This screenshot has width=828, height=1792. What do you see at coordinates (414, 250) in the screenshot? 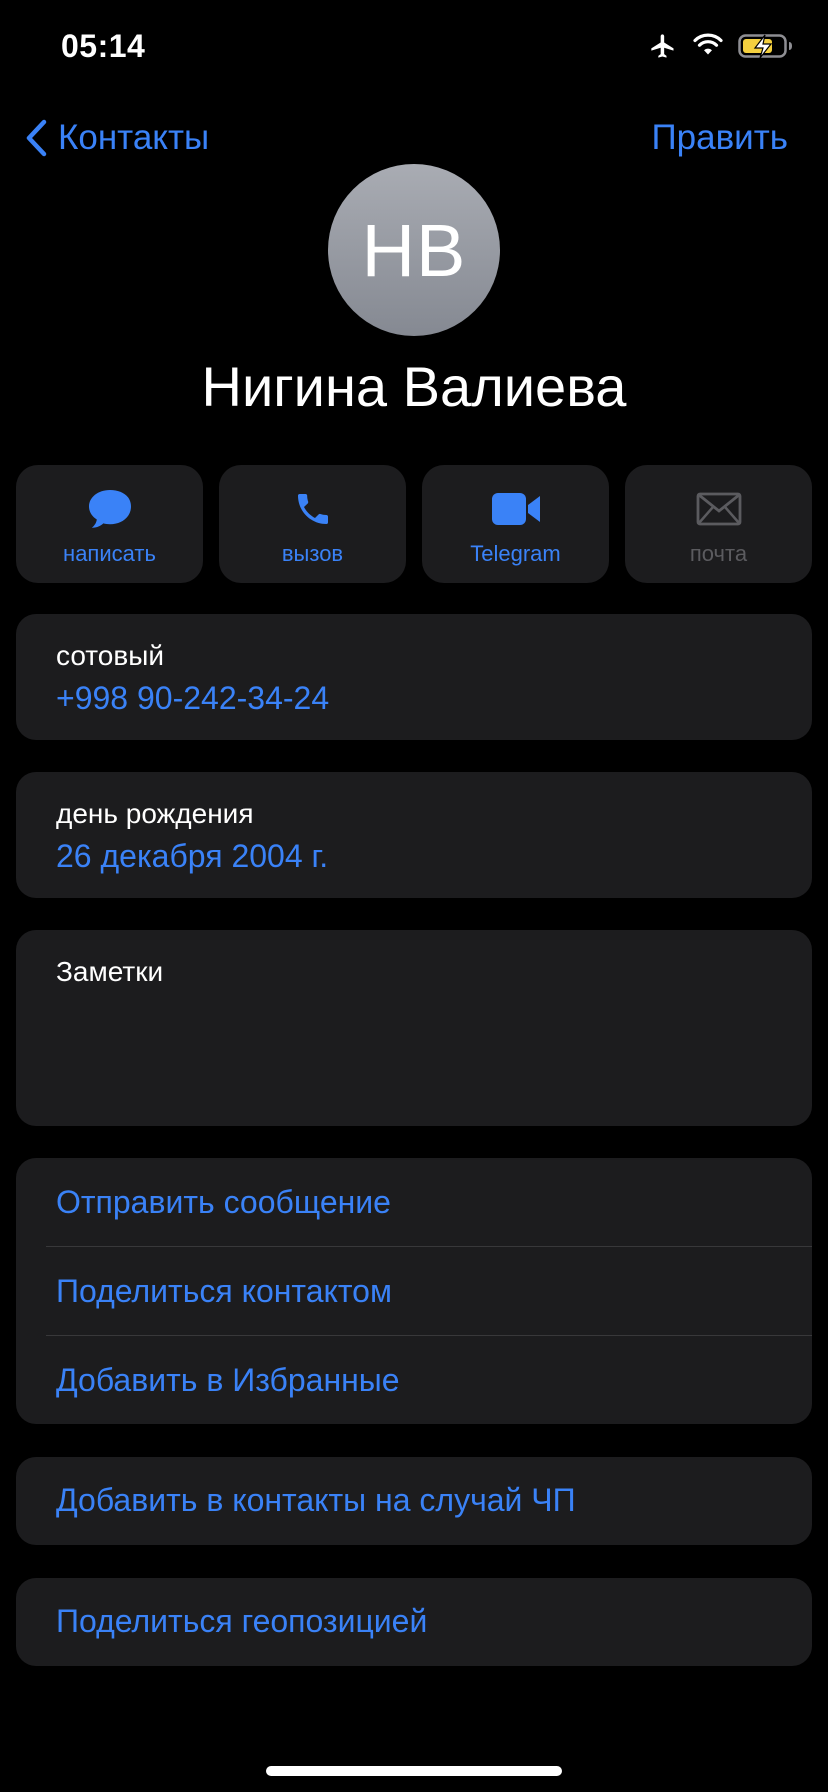
I see `avatar: НВ` at bounding box center [414, 250].